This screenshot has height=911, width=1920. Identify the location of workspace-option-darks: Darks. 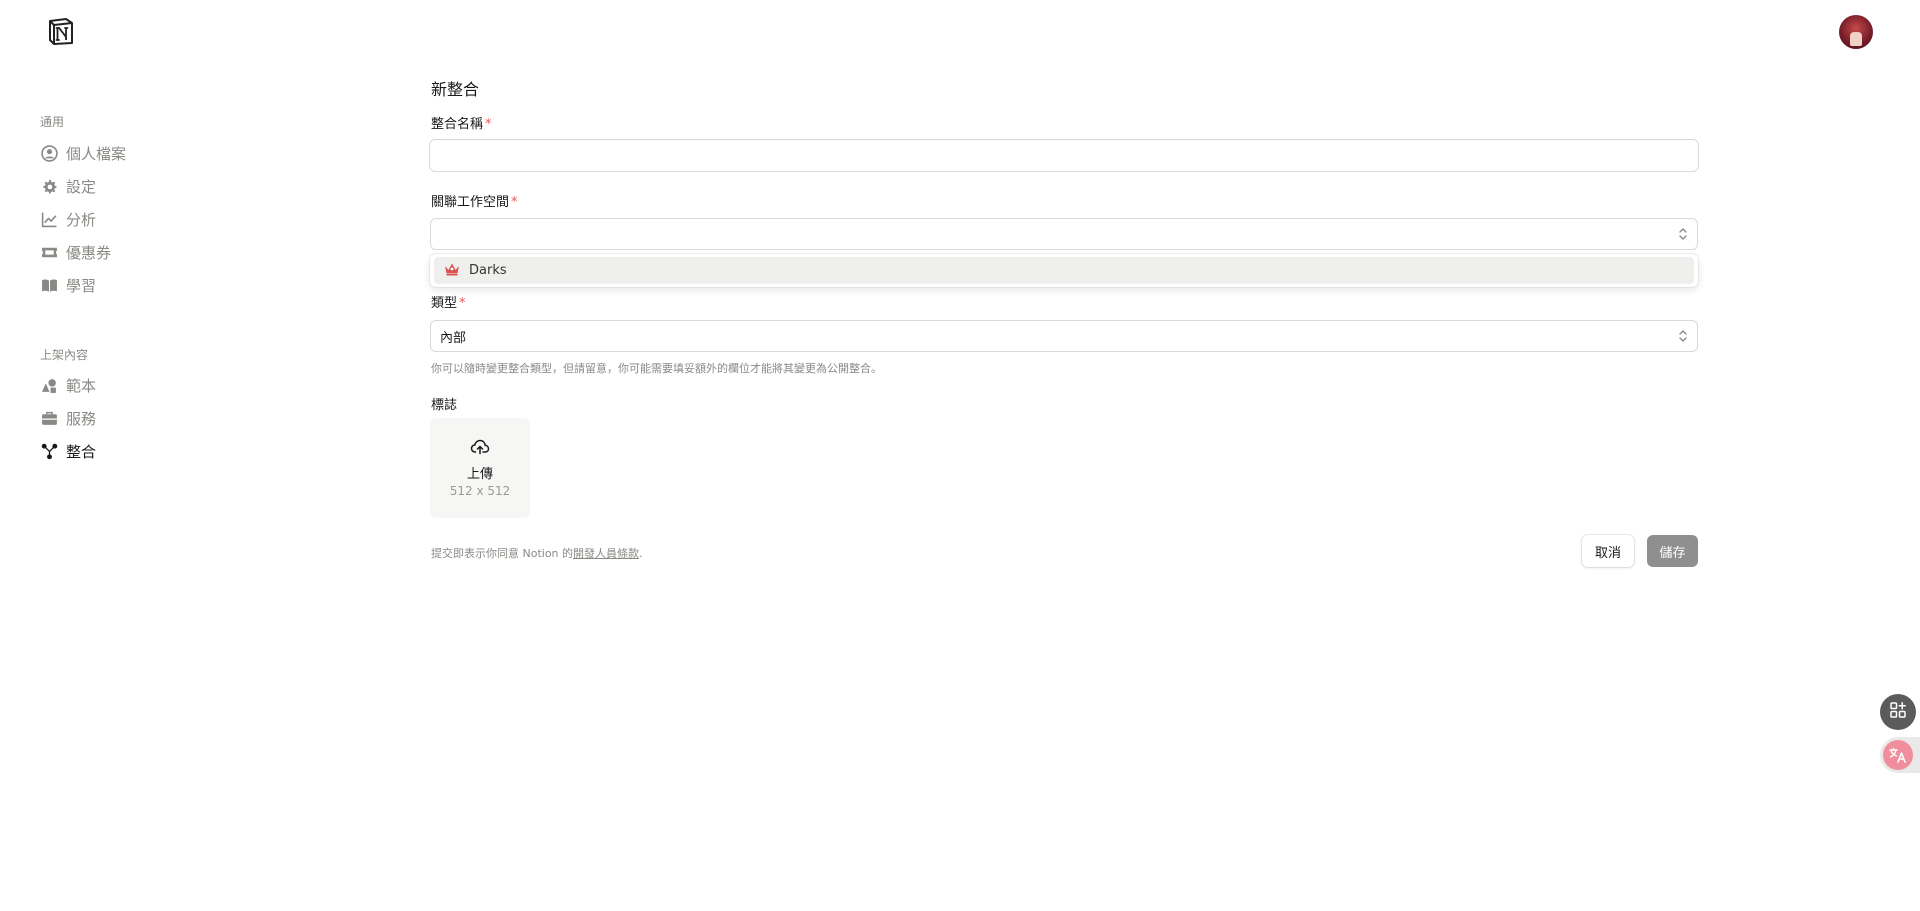
(1064, 270).